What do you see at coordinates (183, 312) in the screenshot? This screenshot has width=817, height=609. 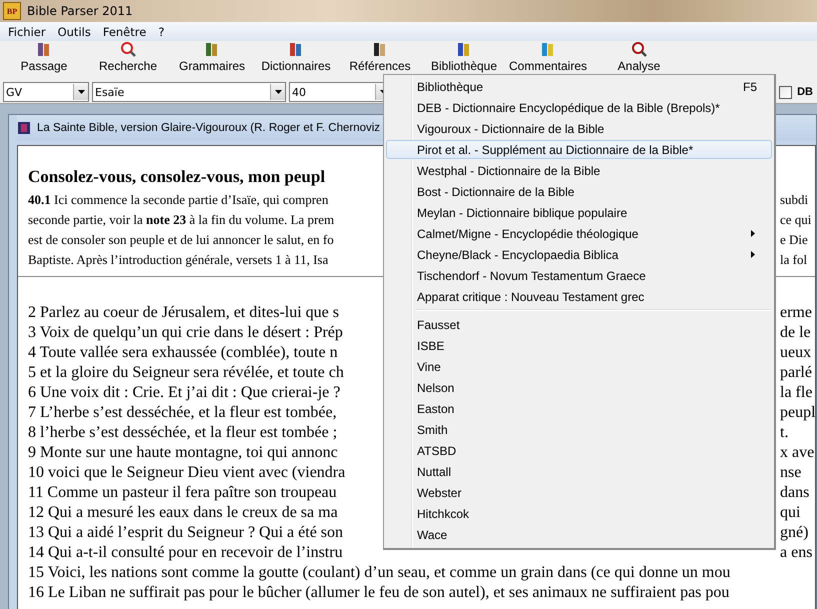 I see `verse-text: 2 Parlez au coeur de Jérusalem, et dites-lui que s` at bounding box center [183, 312].